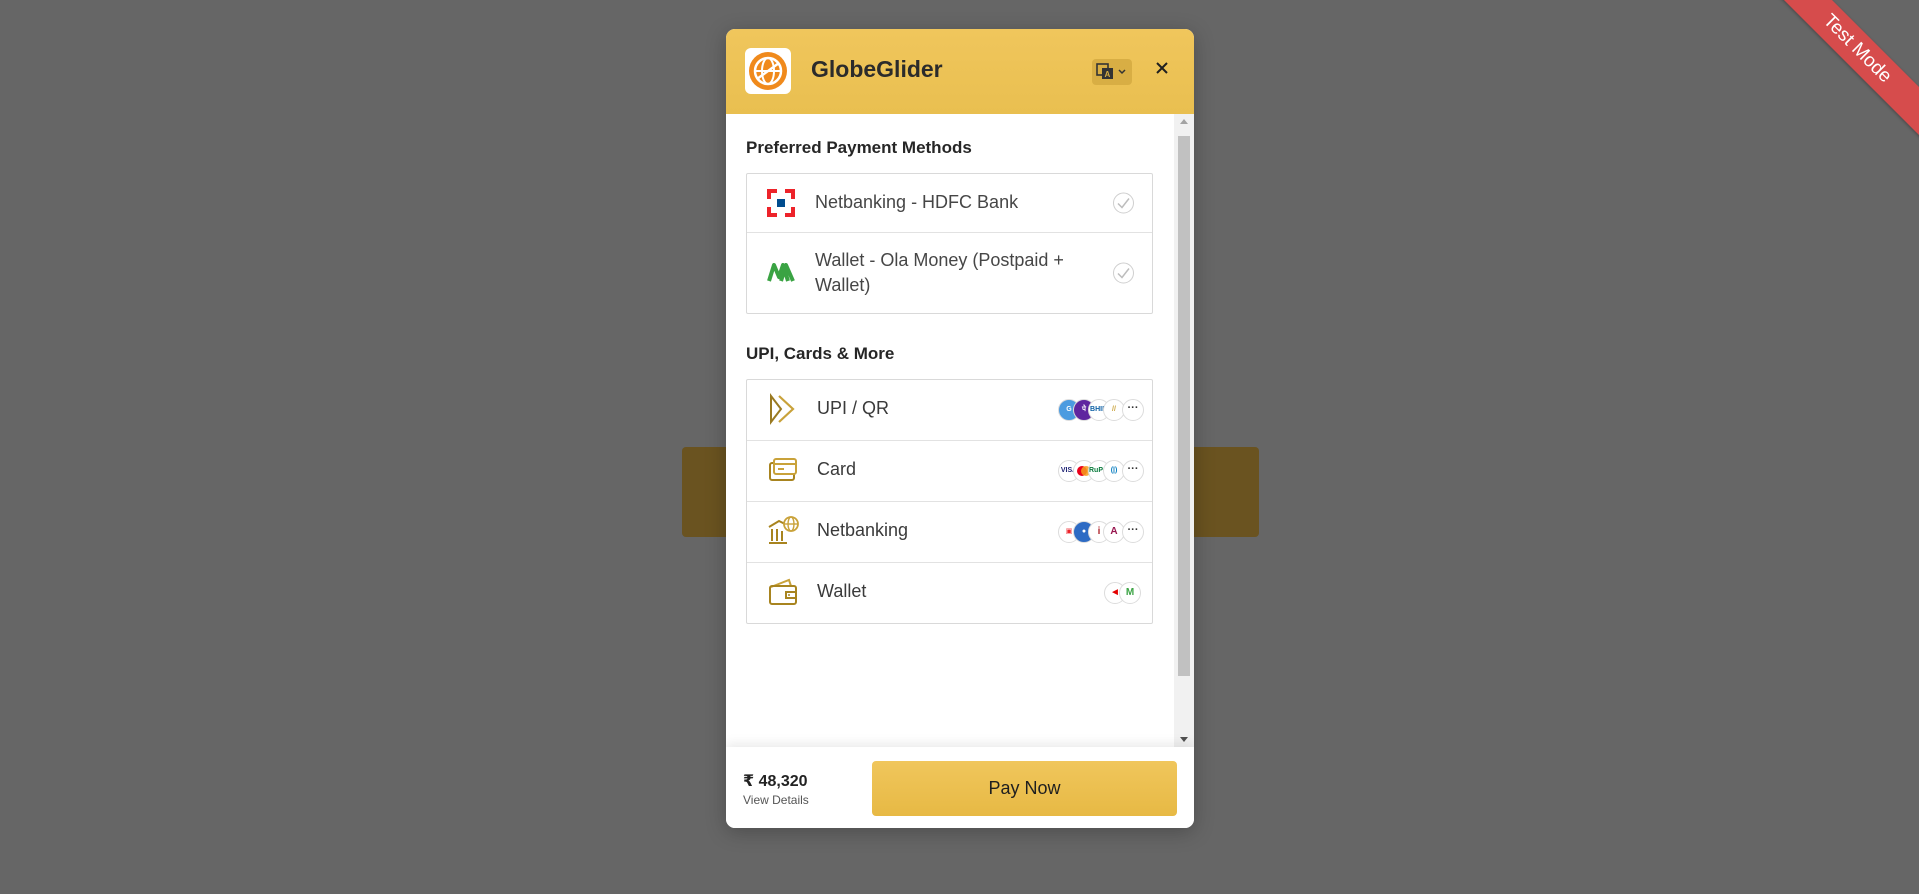 The image size is (1919, 894). I want to click on globe-logo-icon, so click(768, 71).